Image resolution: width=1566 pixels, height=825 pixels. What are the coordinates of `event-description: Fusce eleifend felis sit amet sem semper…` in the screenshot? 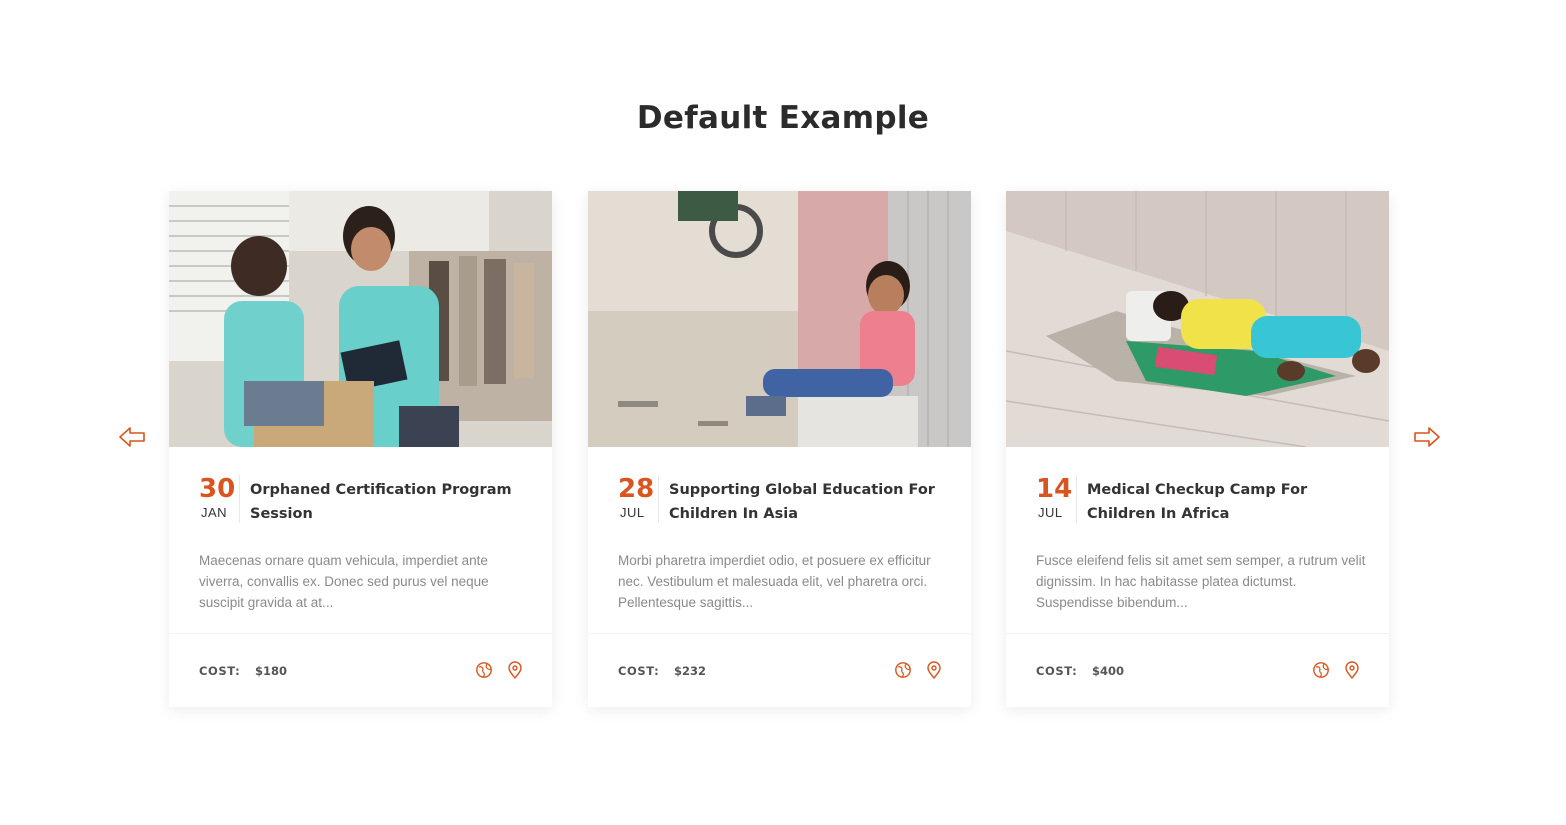 It's located at (1201, 581).